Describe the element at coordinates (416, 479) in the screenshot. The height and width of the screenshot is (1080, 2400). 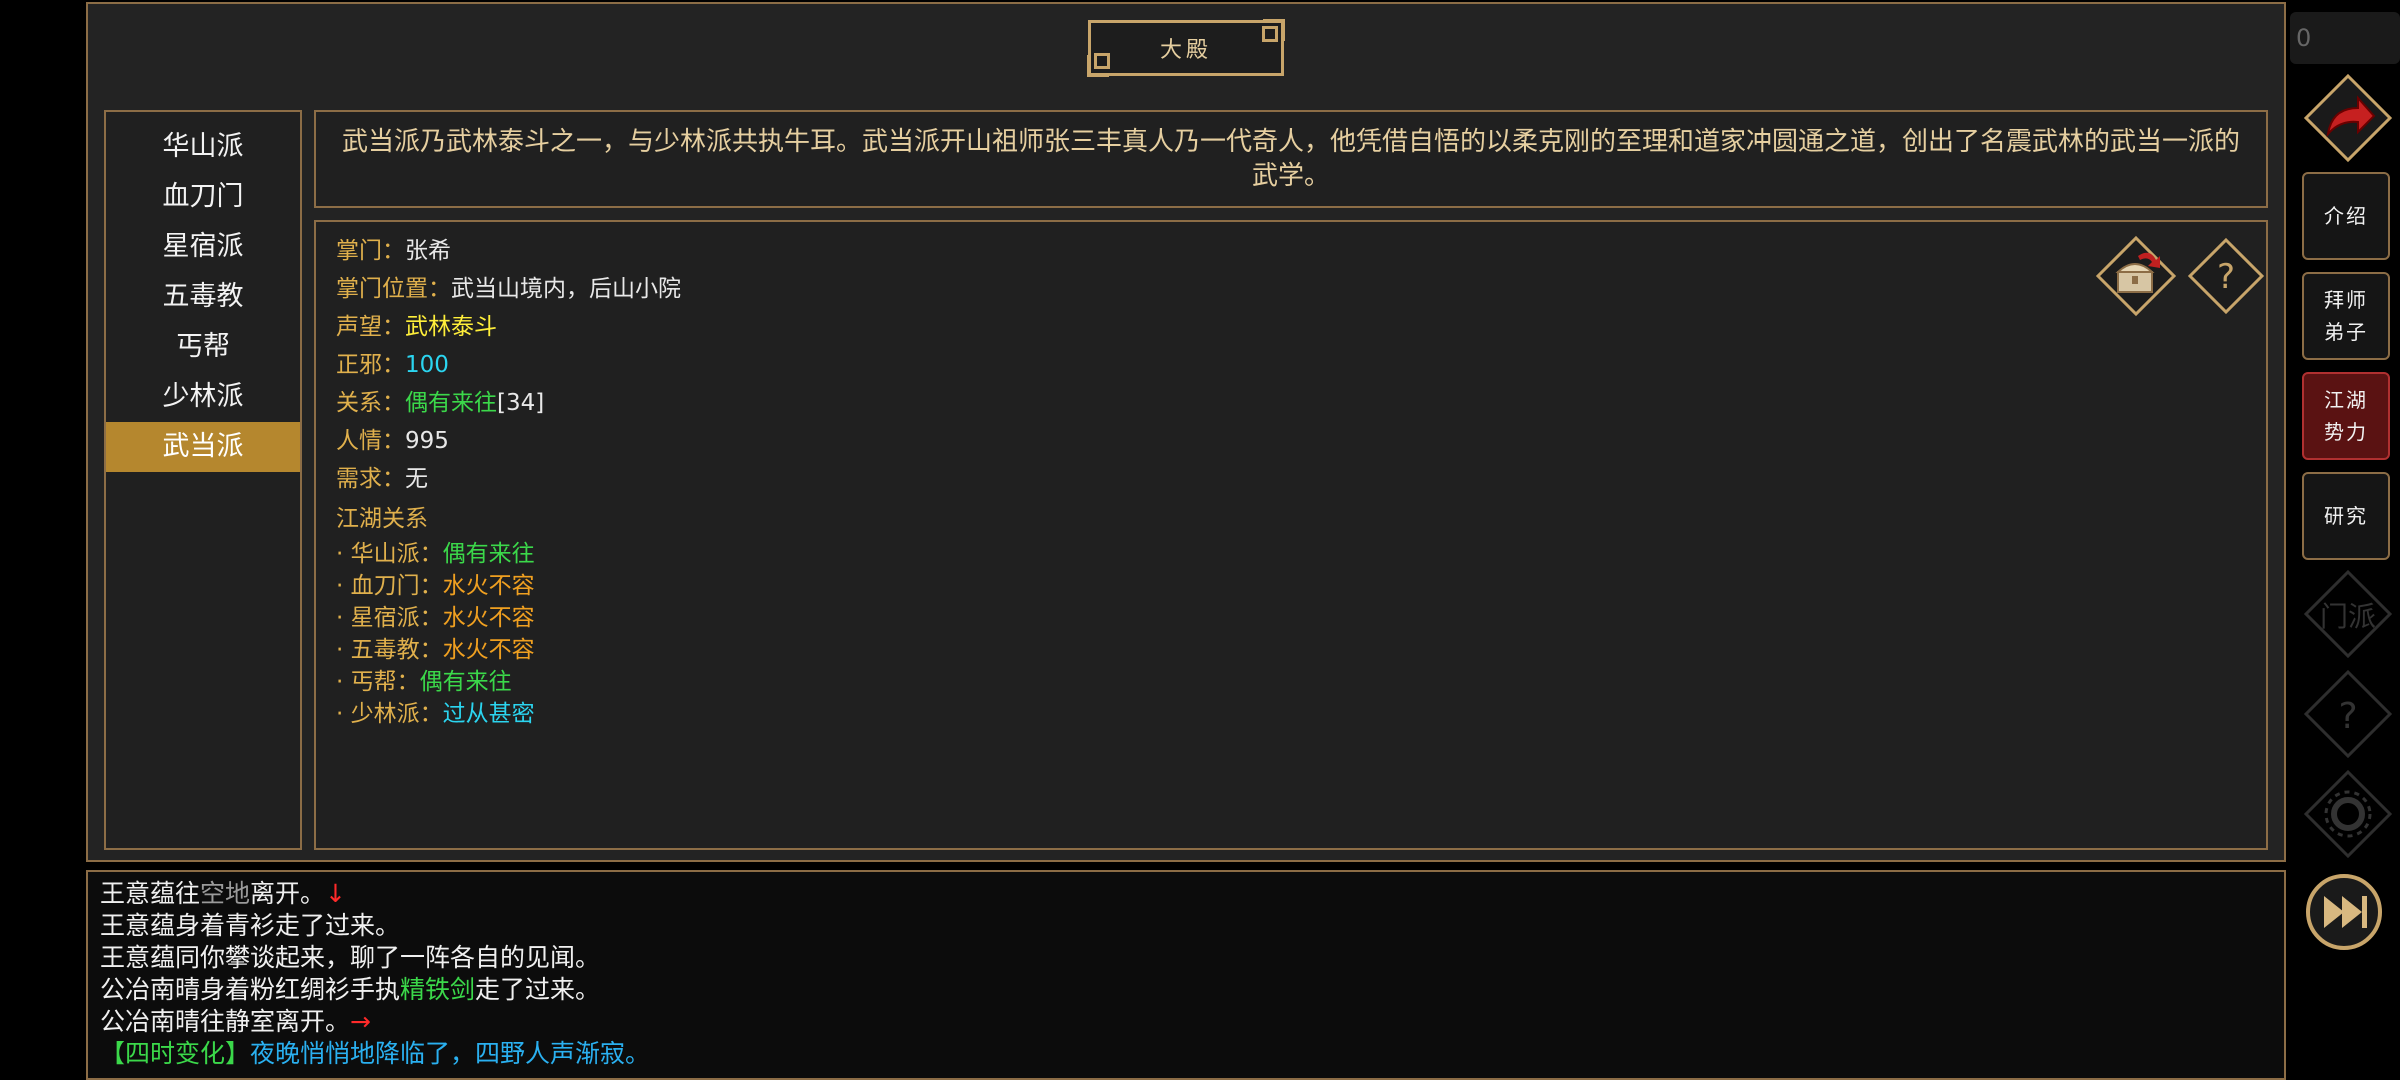
I see `need-value: 无` at that location.